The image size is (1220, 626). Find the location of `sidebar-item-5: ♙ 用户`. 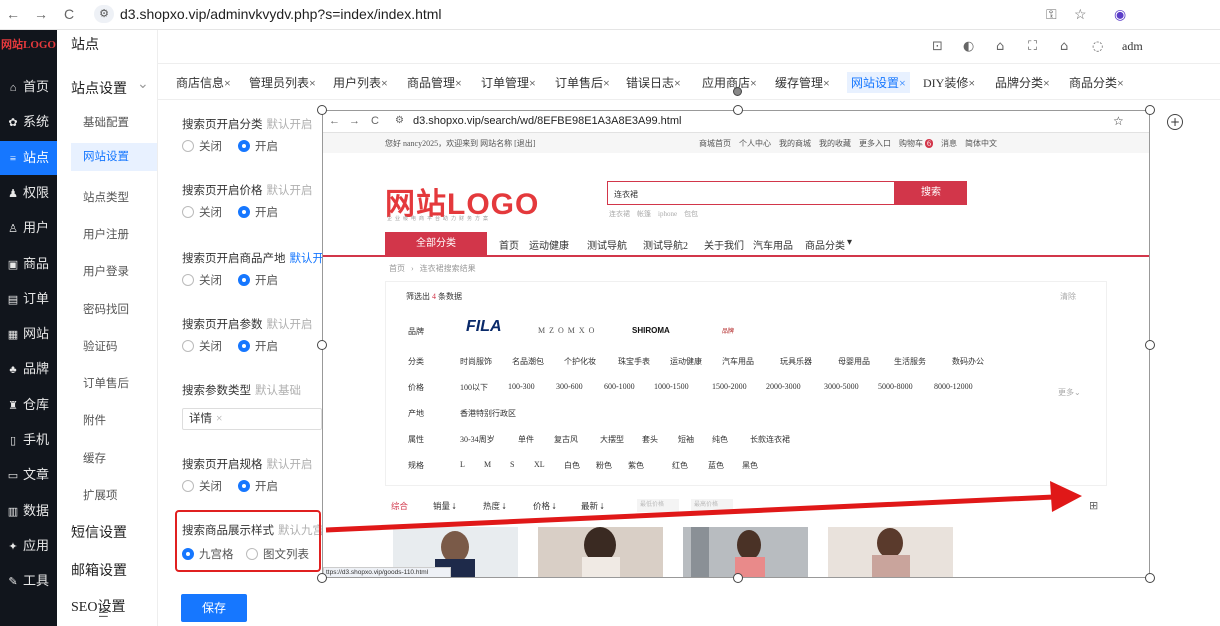

sidebar-item-5: ♙ 用户 is located at coordinates (28, 228).